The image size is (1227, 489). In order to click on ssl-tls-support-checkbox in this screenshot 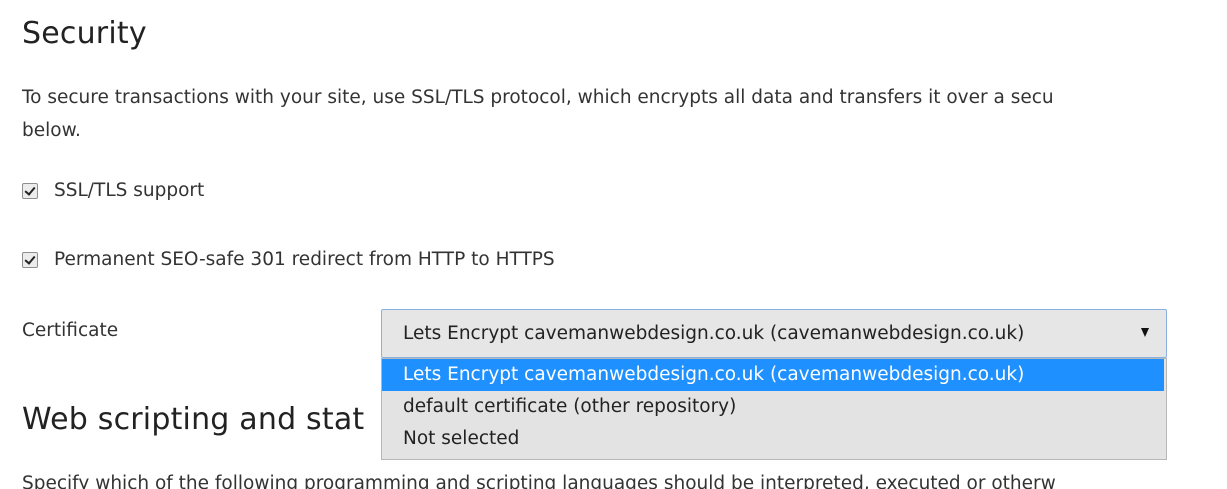, I will do `click(30, 190)`.